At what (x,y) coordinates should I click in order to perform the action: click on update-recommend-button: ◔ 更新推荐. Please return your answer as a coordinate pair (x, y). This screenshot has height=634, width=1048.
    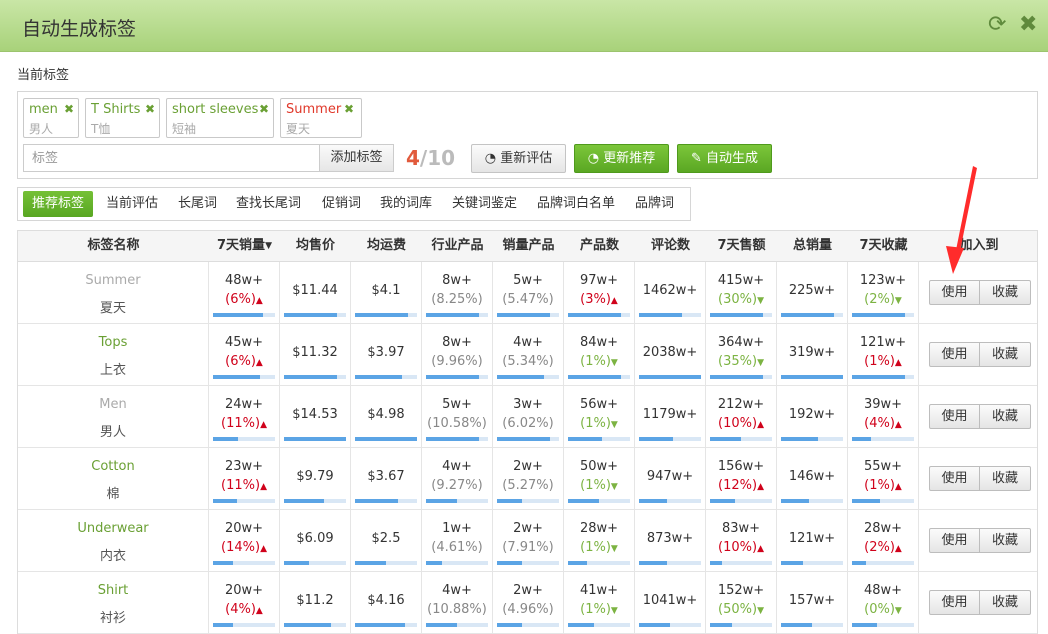
    Looking at the image, I should click on (621, 158).